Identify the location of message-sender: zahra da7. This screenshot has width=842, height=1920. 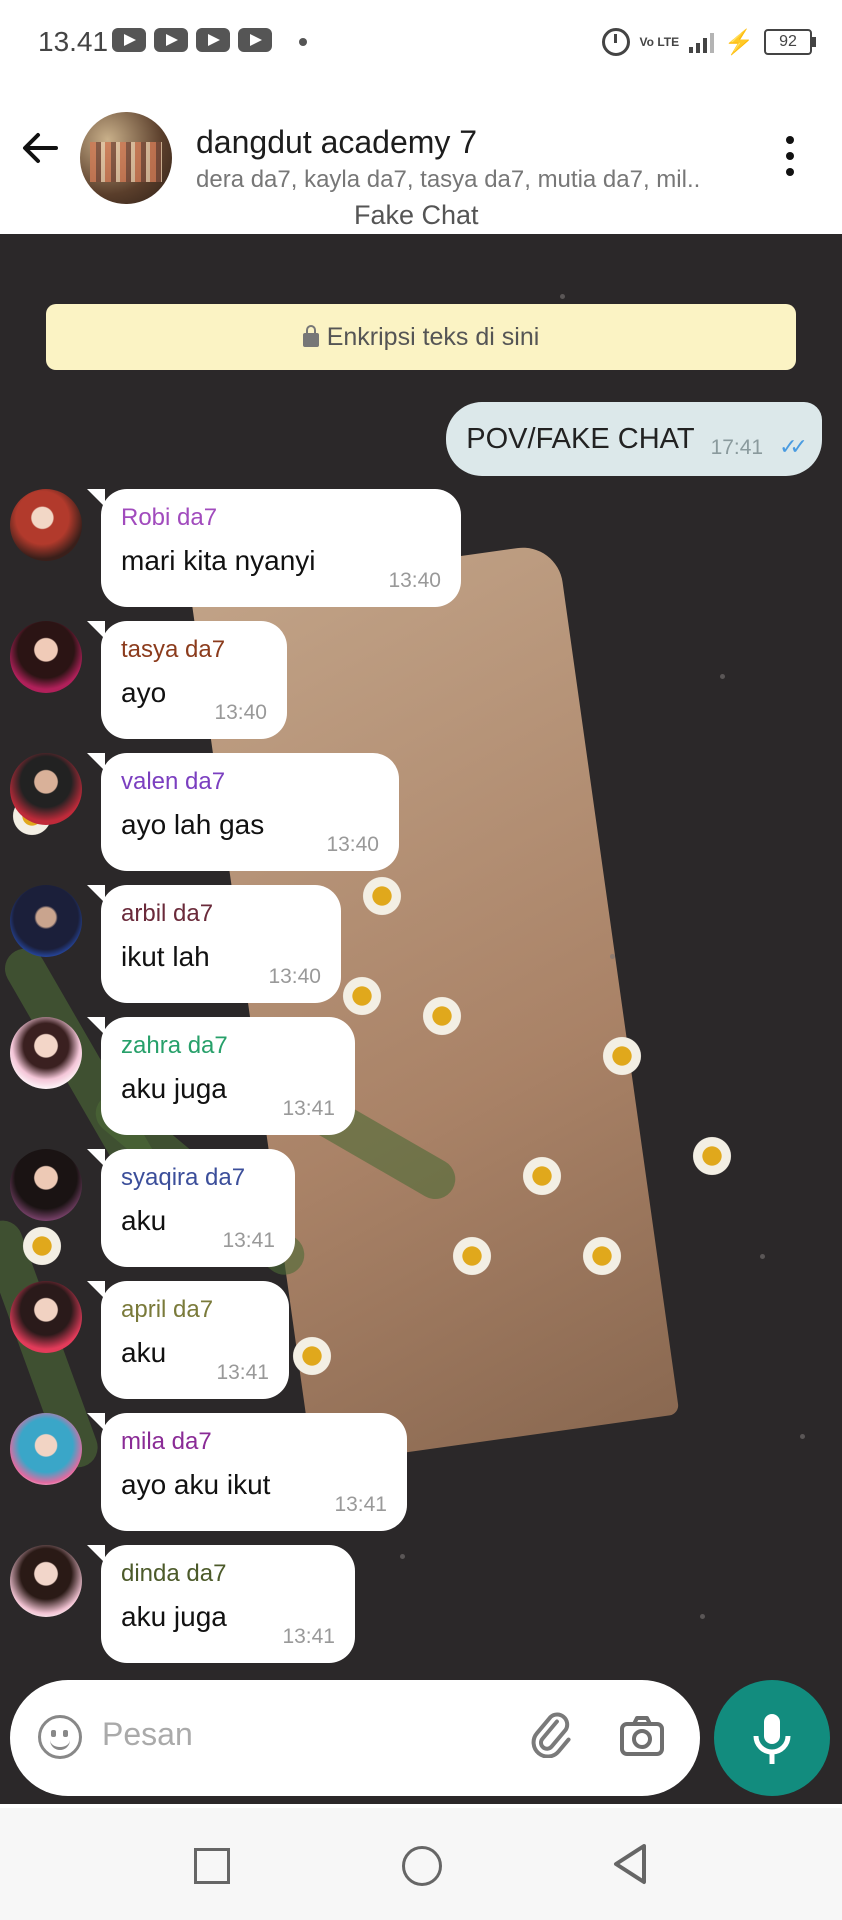
(174, 1045).